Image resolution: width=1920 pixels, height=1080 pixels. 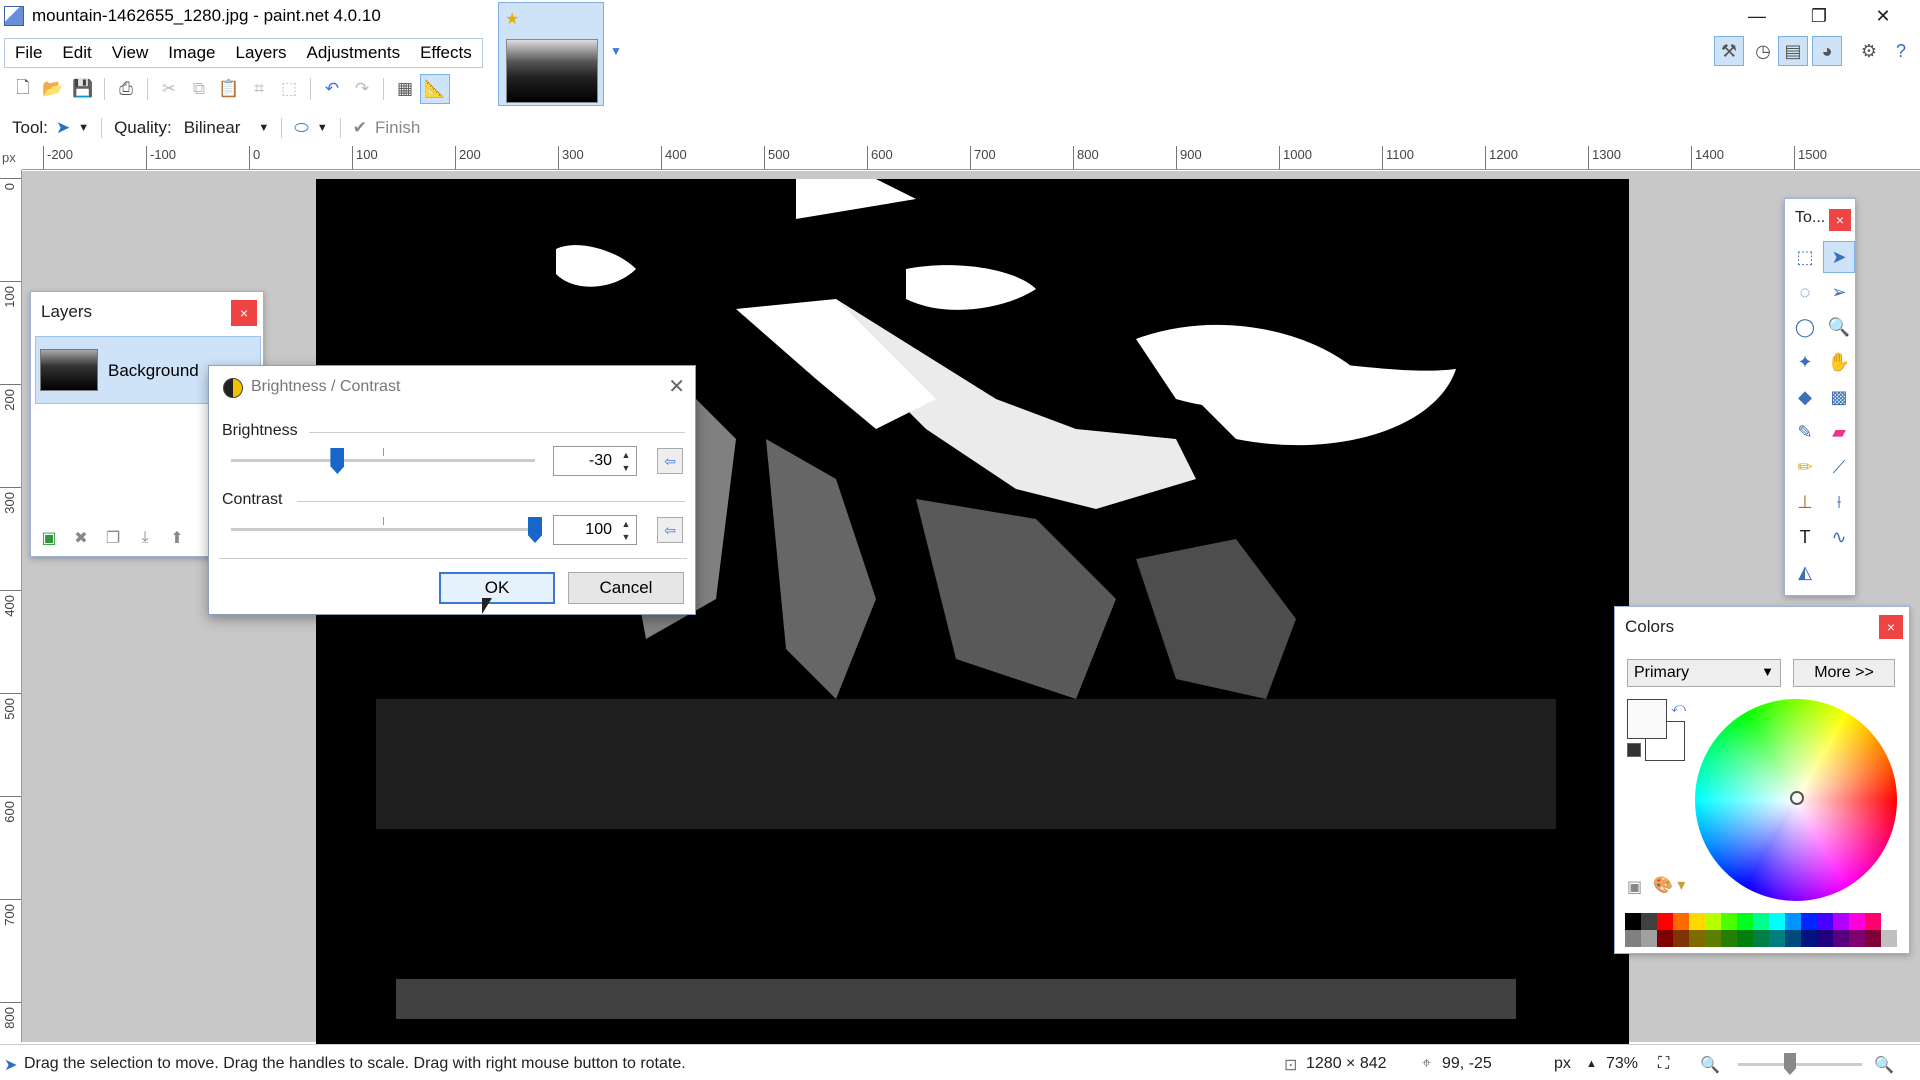 What do you see at coordinates (1678, 707) in the screenshot?
I see `swap-colors-icon: ⤺` at bounding box center [1678, 707].